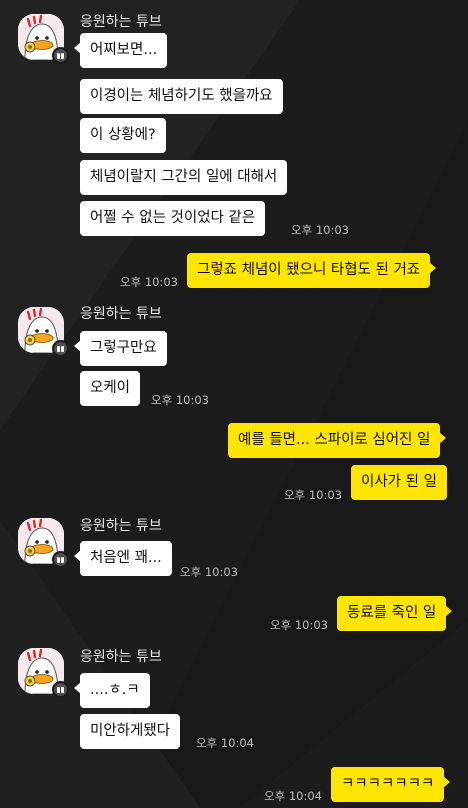 This screenshot has width=468, height=808. I want to click on outgoing-message: 동료를 죽인 일, so click(395, 613).